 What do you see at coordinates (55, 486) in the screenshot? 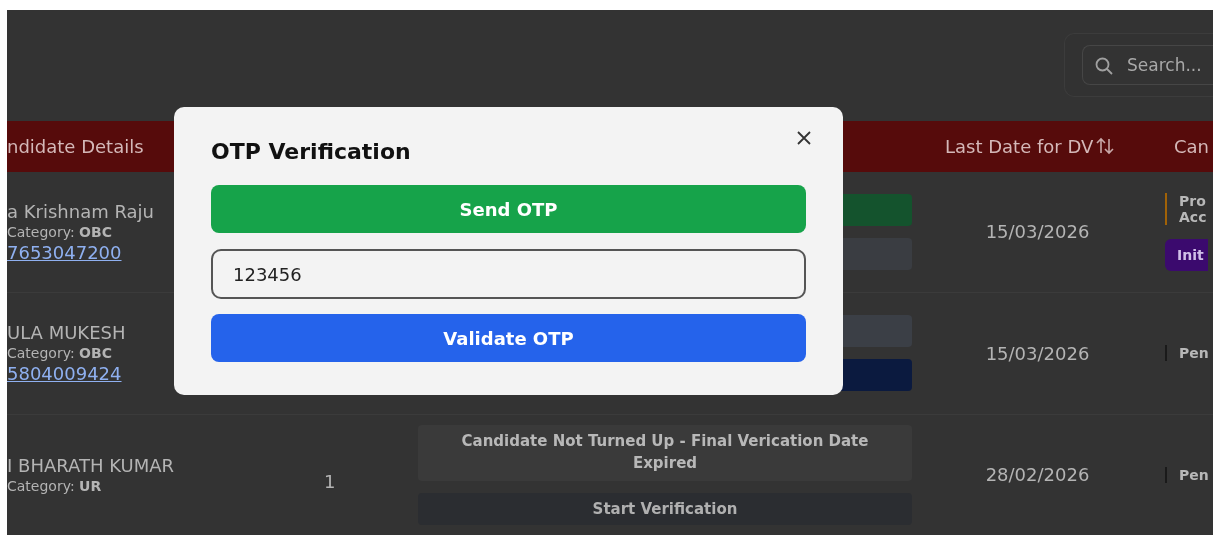
I see `category-text: Category: UR` at bounding box center [55, 486].